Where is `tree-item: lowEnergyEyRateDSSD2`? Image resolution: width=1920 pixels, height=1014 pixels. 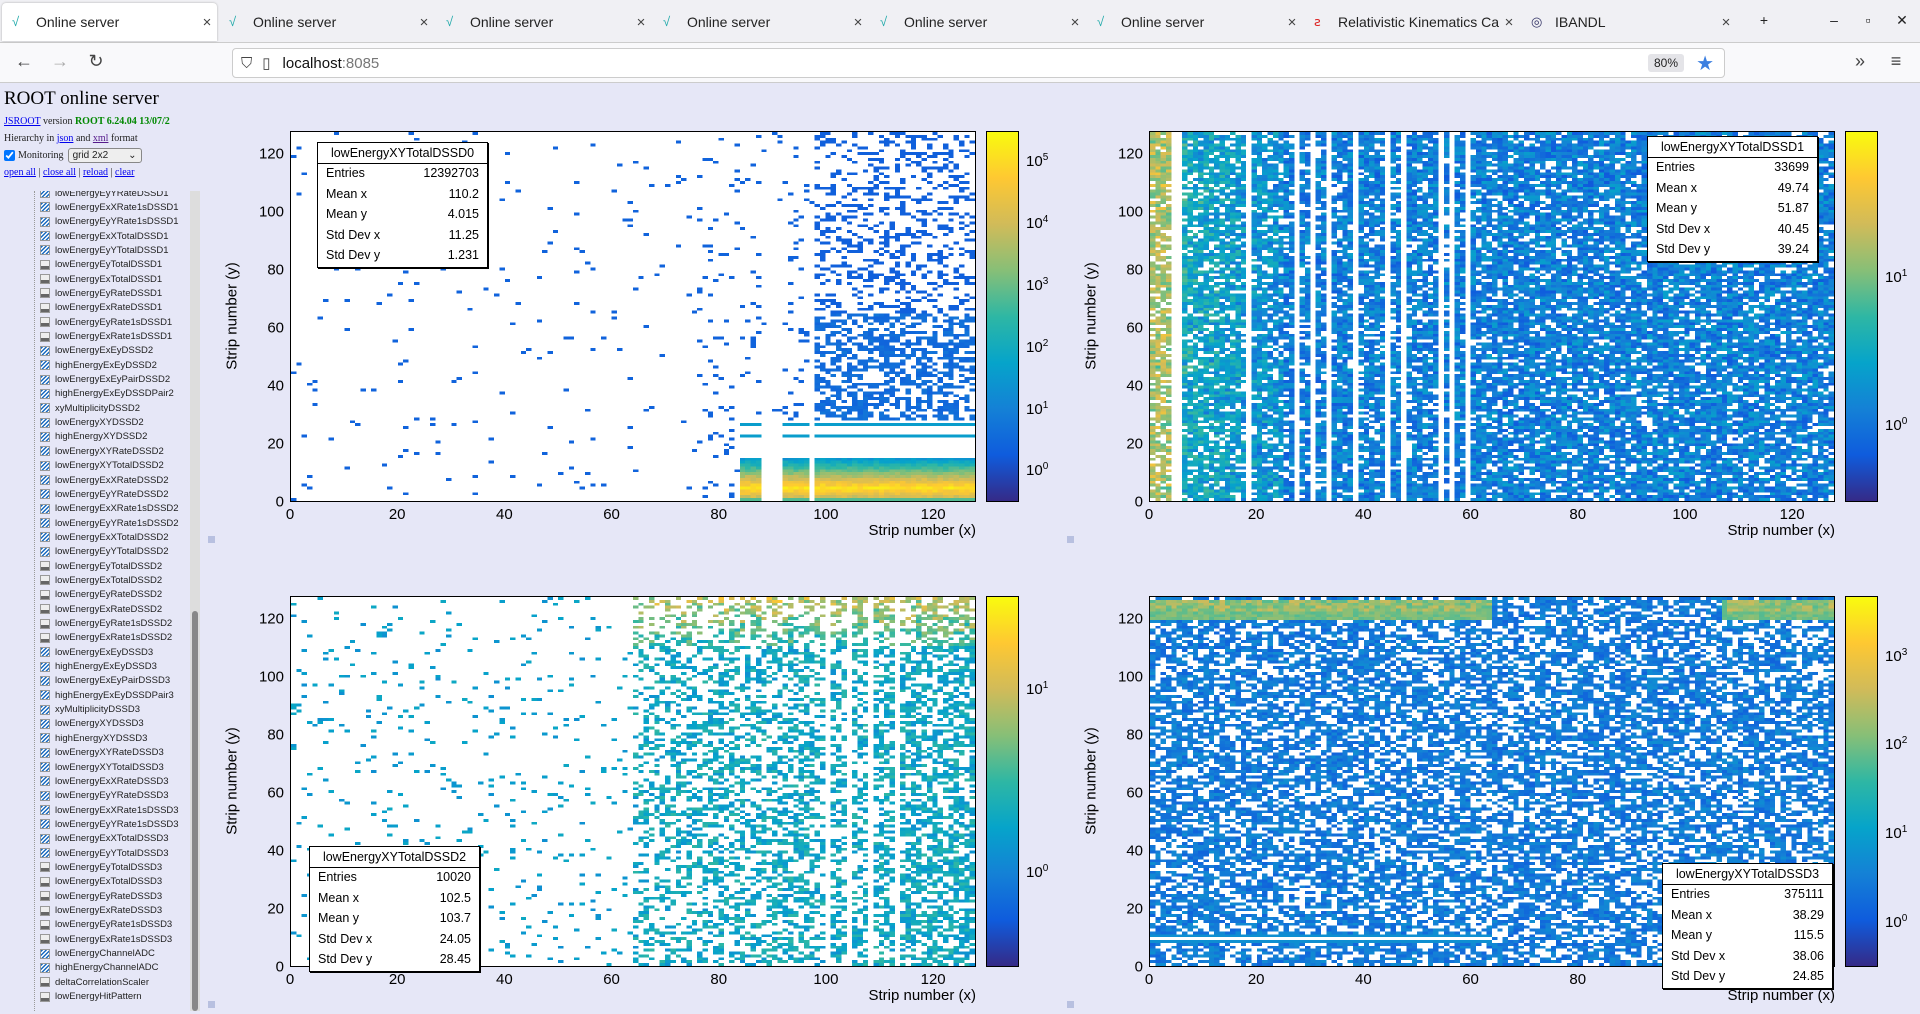
tree-item: lowEnergyEyRateDSSD2 is located at coordinates (101, 595).